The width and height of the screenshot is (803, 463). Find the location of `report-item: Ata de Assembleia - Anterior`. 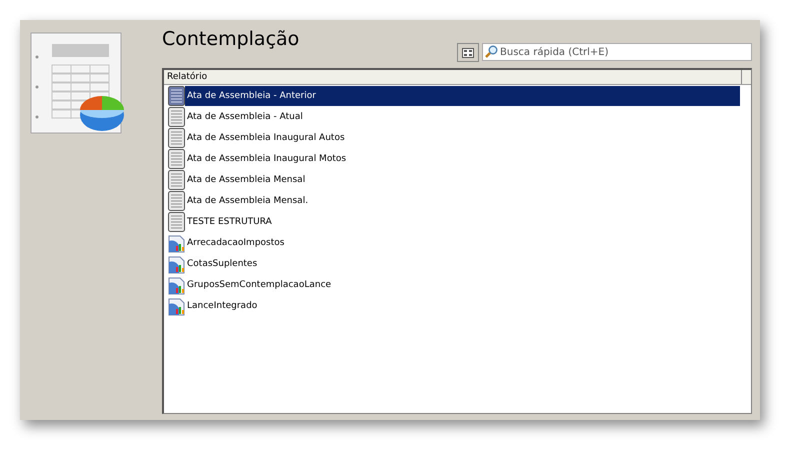

report-item: Ata de Assembleia - Anterior is located at coordinates (462, 96).